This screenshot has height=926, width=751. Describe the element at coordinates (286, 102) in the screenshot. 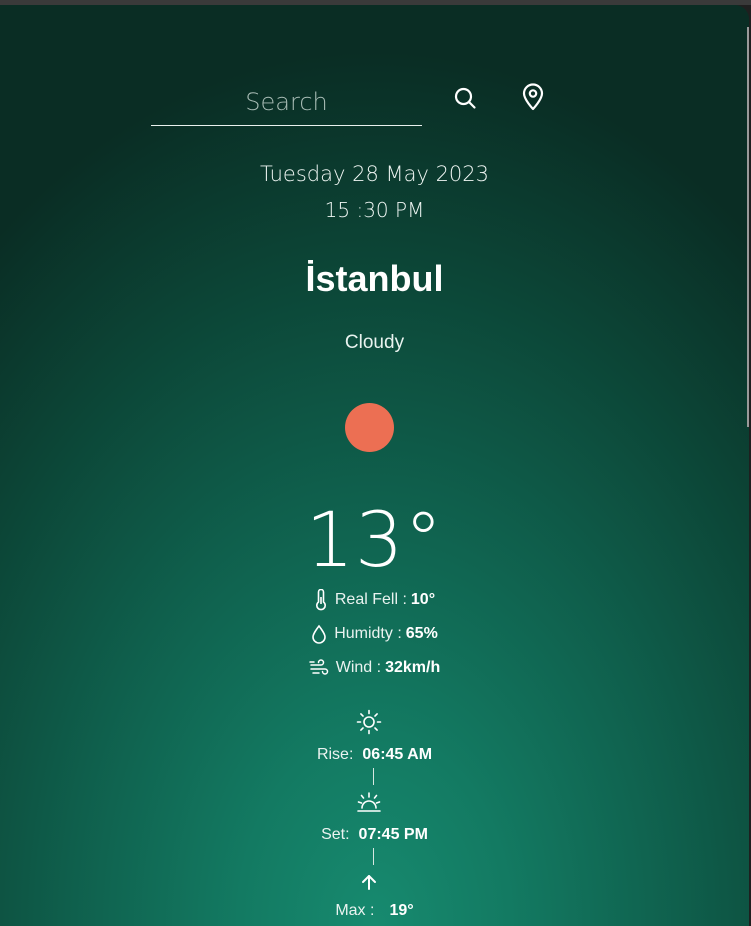

I see `search-input` at that location.